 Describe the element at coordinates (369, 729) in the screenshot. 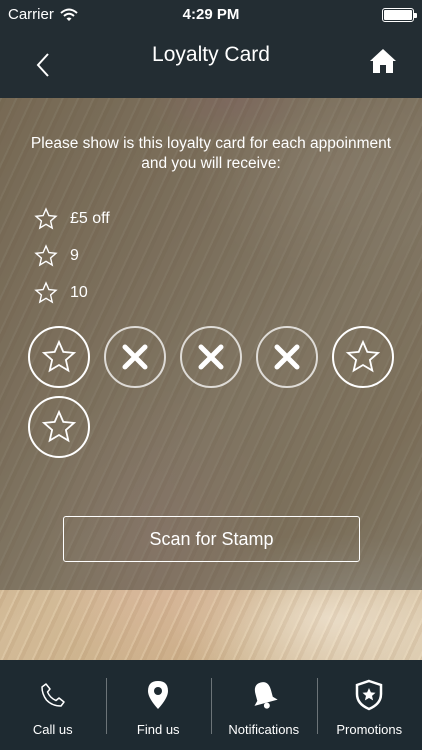

I see `tab-label: Promotions` at that location.